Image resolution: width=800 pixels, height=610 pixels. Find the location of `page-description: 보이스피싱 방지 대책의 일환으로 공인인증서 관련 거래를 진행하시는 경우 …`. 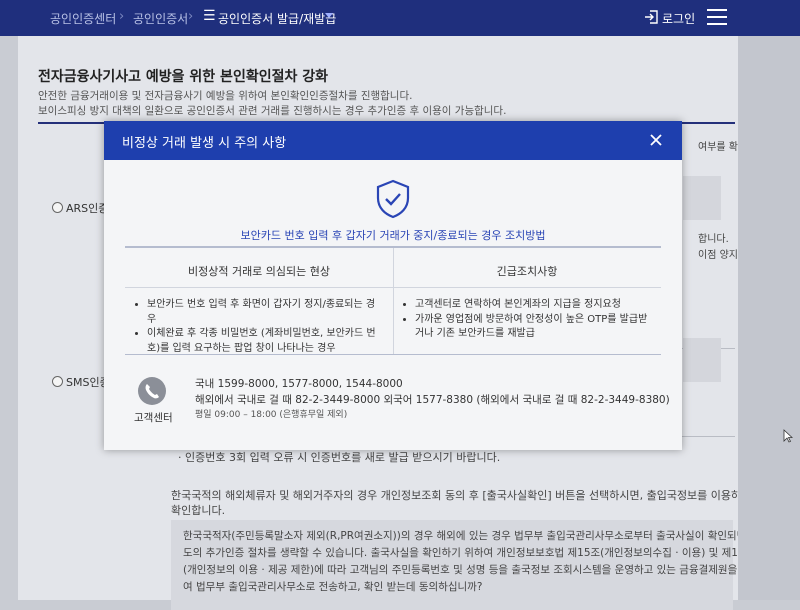

page-description: 보이스피싱 방지 대책의 일환으로 공인인증서 관련 거래를 진행하시는 경우 … is located at coordinates (272, 111).